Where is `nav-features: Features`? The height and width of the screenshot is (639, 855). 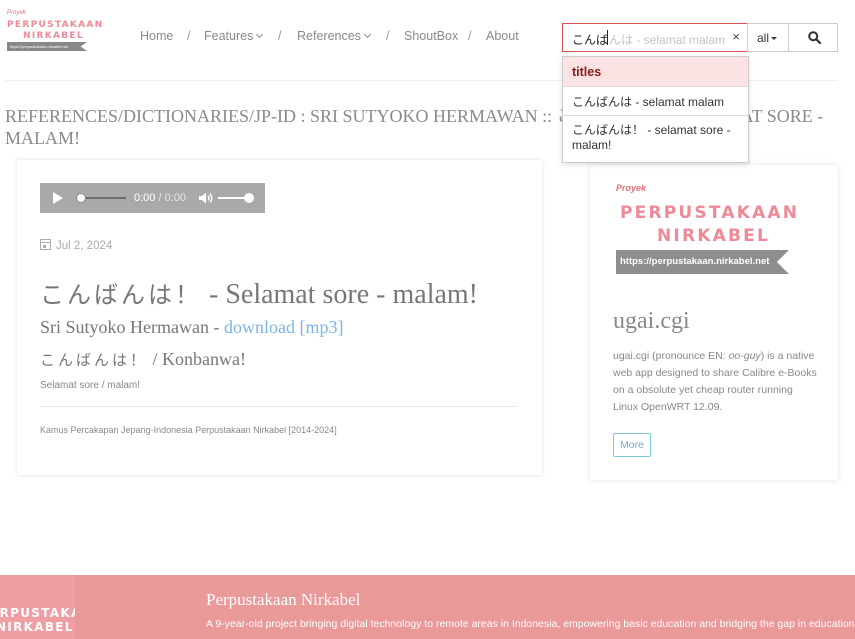
nav-features: Features is located at coordinates (234, 36).